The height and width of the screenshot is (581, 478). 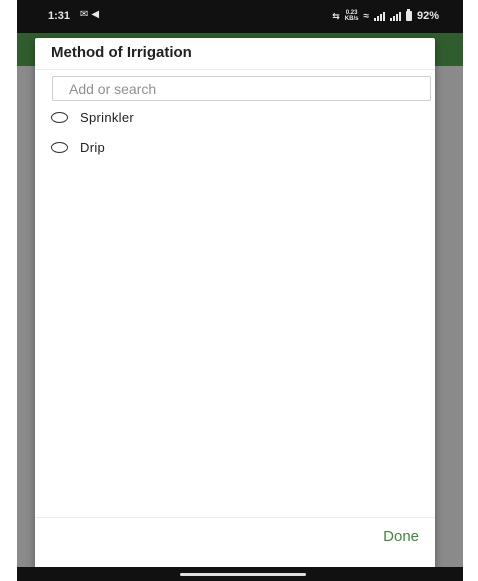 I want to click on option-label: Drip, so click(x=93, y=147).